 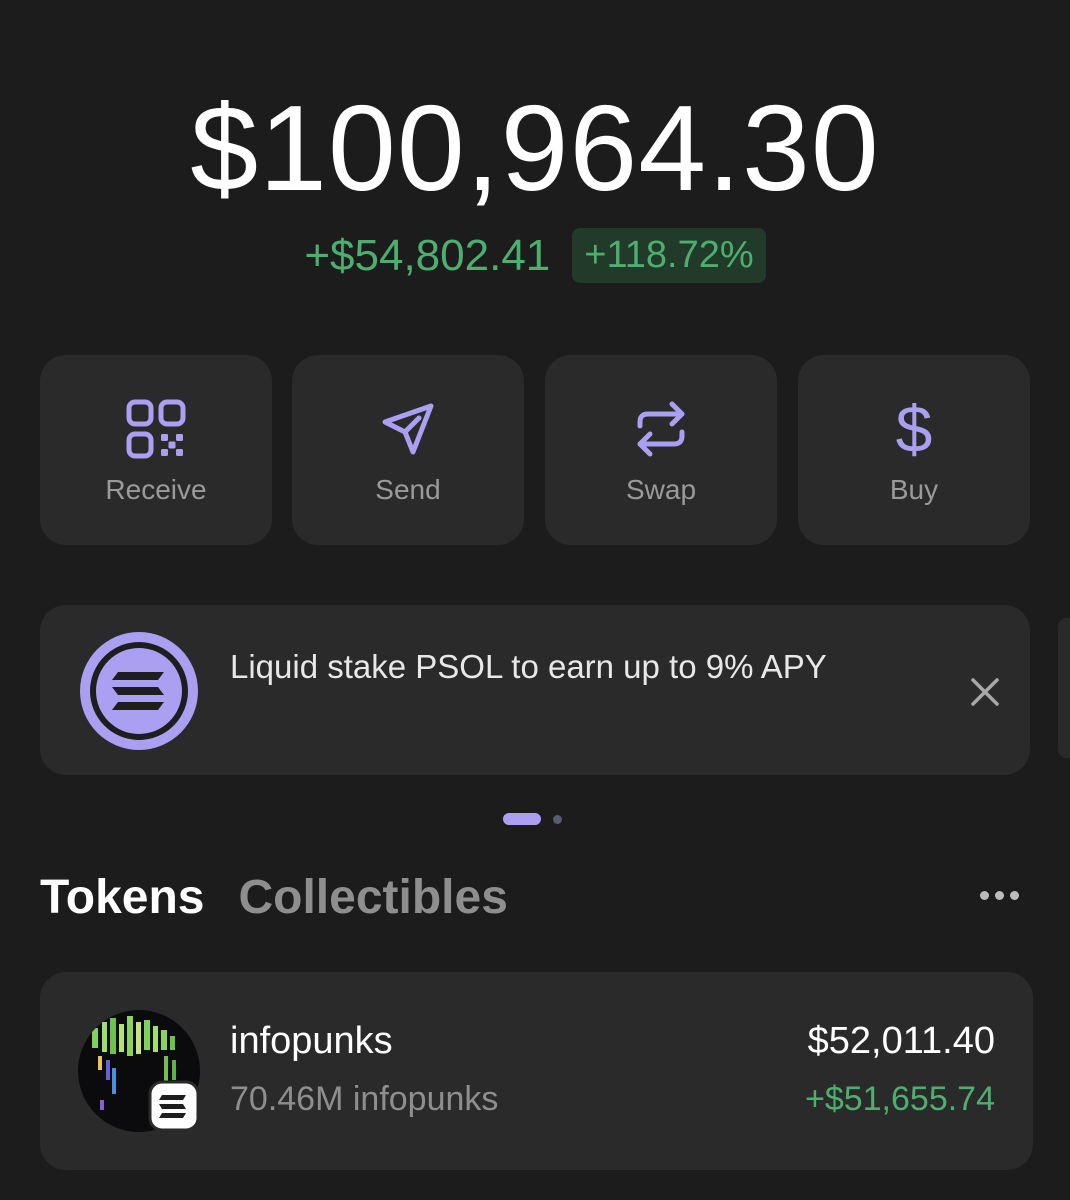 What do you see at coordinates (1064, 688) in the screenshot?
I see `next-banner-peek` at bounding box center [1064, 688].